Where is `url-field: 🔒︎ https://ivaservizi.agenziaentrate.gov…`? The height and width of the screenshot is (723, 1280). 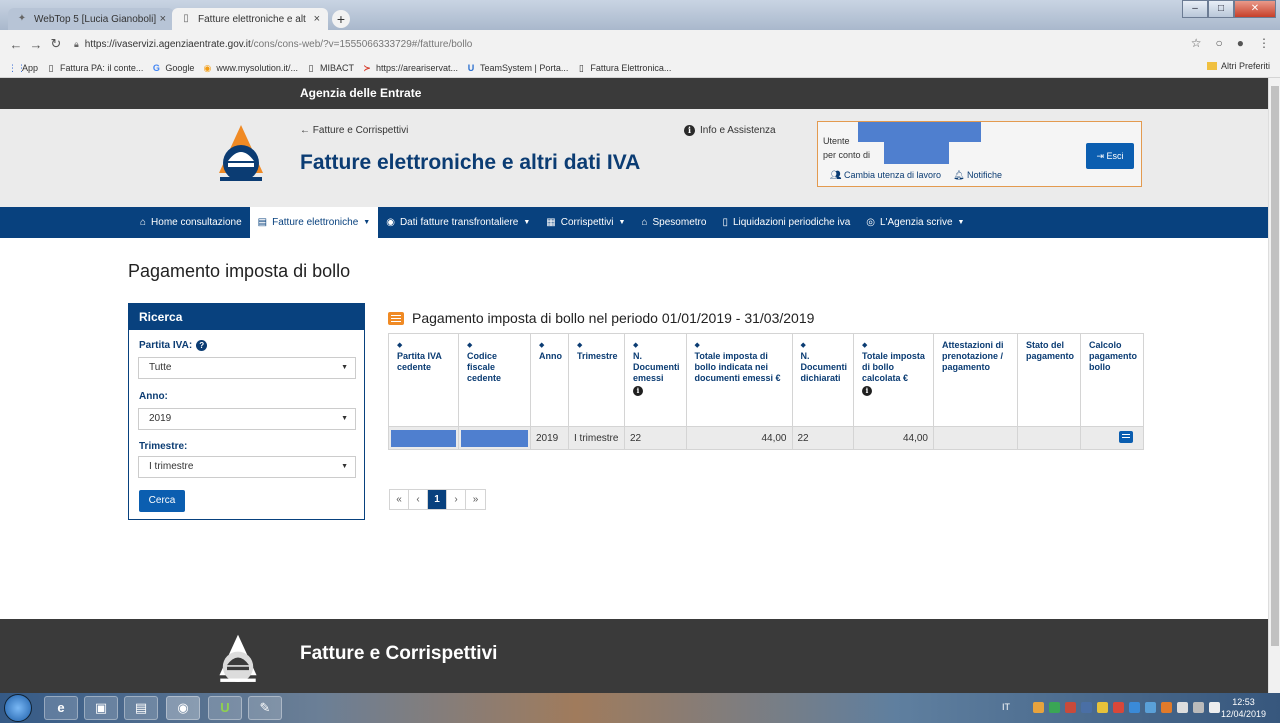
url-field: 🔒︎ https://ivaservizi.agenziaentrate.gov… is located at coordinates (273, 44).